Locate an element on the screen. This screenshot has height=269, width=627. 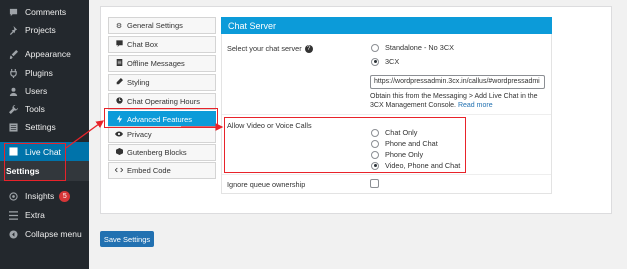
sidebar-item-insights: Insights 5 is located at coordinates (44, 196).